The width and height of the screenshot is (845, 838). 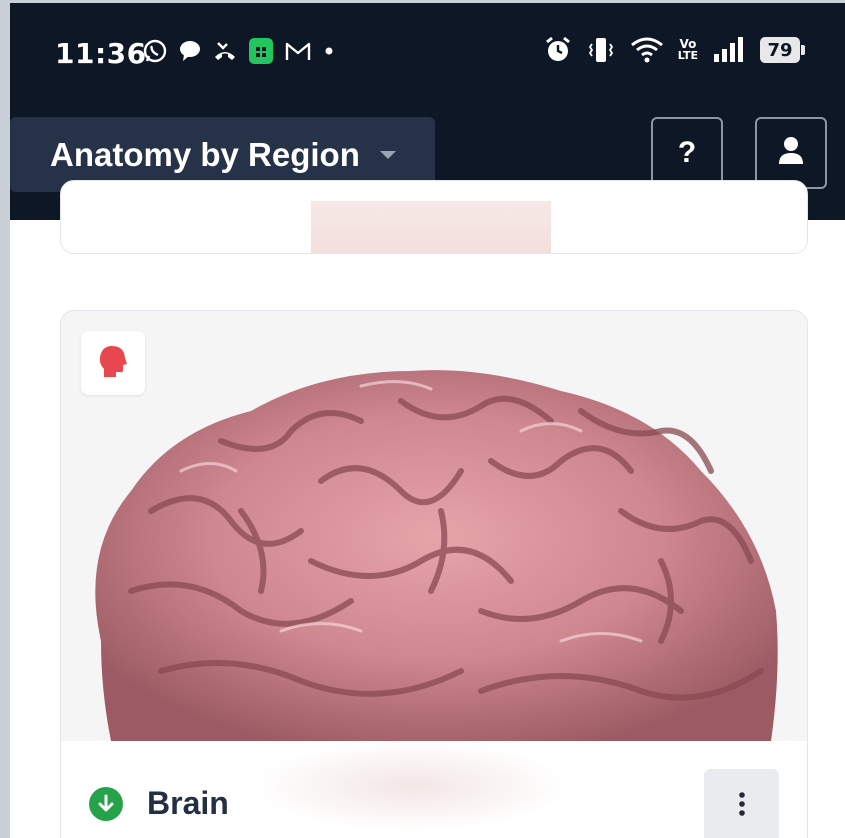 What do you see at coordinates (647, 50) in the screenshot?
I see `wifi-icon` at bounding box center [647, 50].